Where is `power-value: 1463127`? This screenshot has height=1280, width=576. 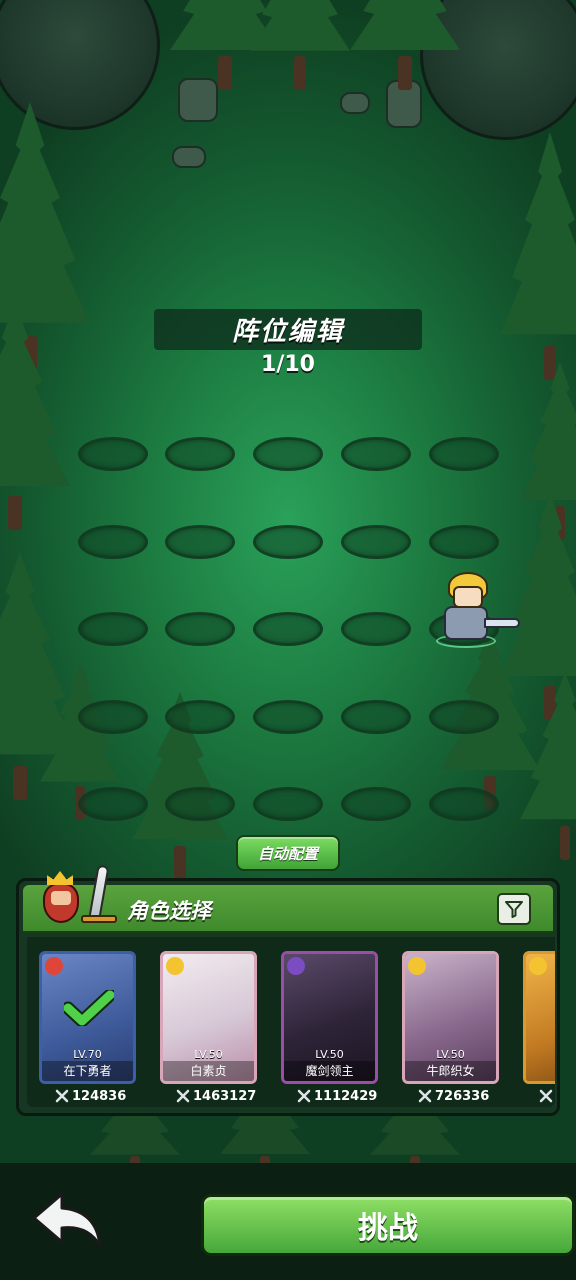 power-value: 1463127 is located at coordinates (216, 1096).